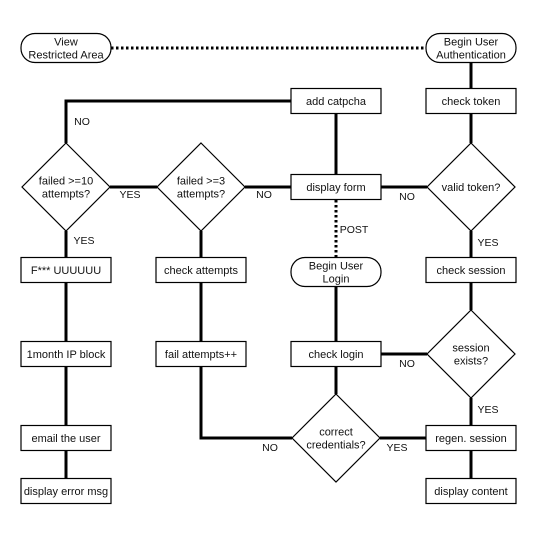 This screenshot has width=540, height=540. I want to click on node-label: Login, so click(336, 279).